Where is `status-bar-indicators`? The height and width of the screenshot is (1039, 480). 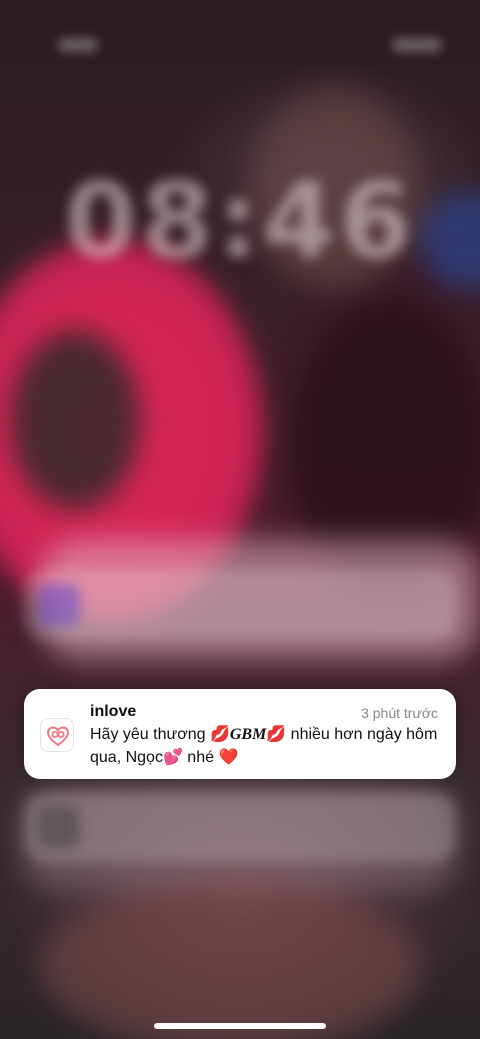 status-bar-indicators is located at coordinates (417, 45).